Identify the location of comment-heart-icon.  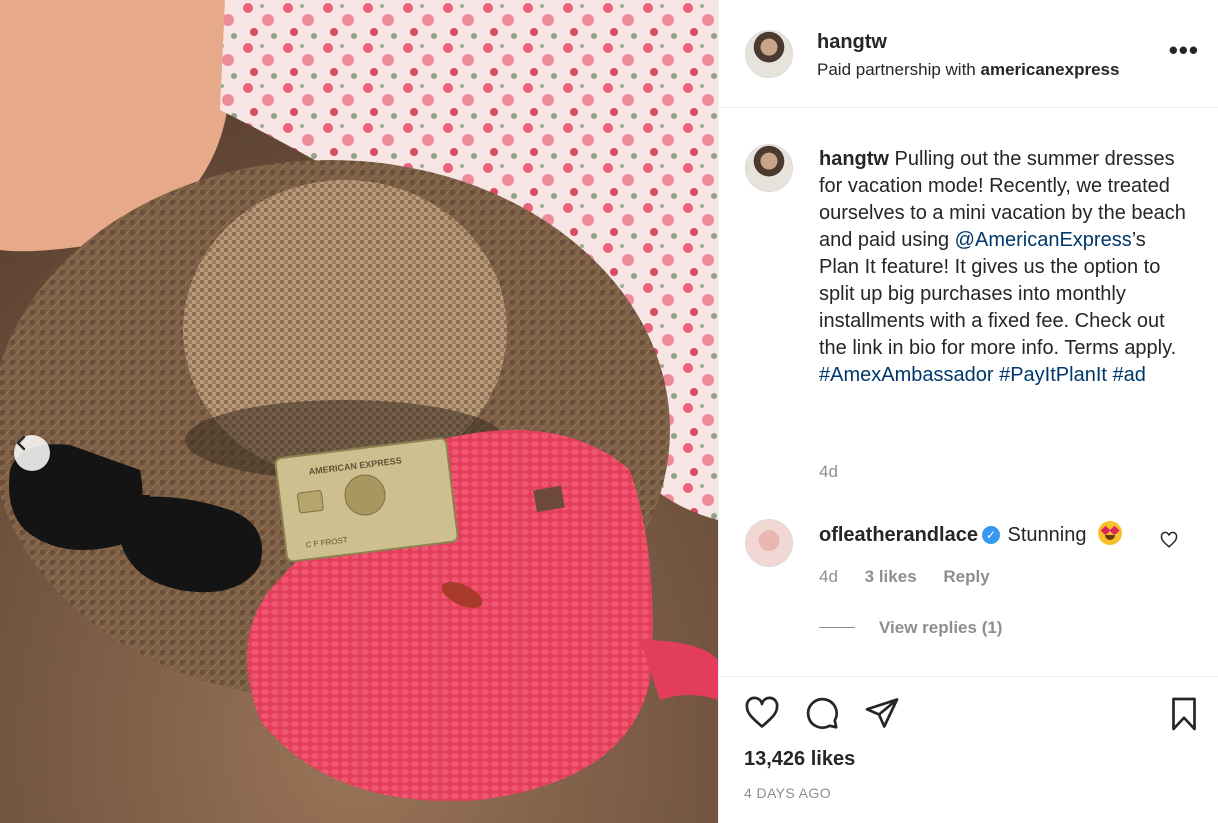
(1169, 540).